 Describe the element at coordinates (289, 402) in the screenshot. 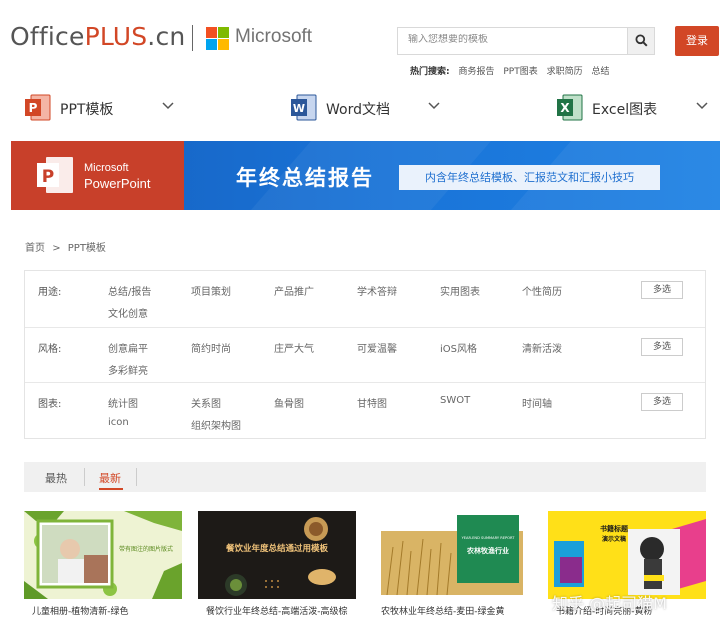

I see `filter-option: 鱼骨图` at that location.